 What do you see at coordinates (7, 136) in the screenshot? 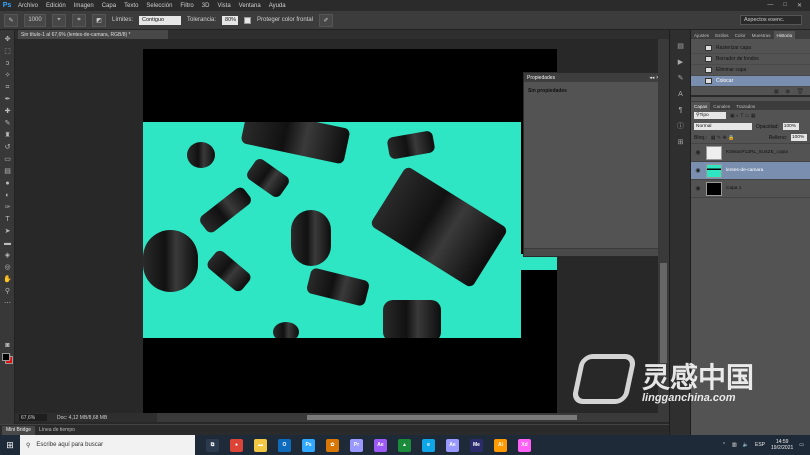
I see `stamp-tool-icon: ♜` at bounding box center [7, 136].